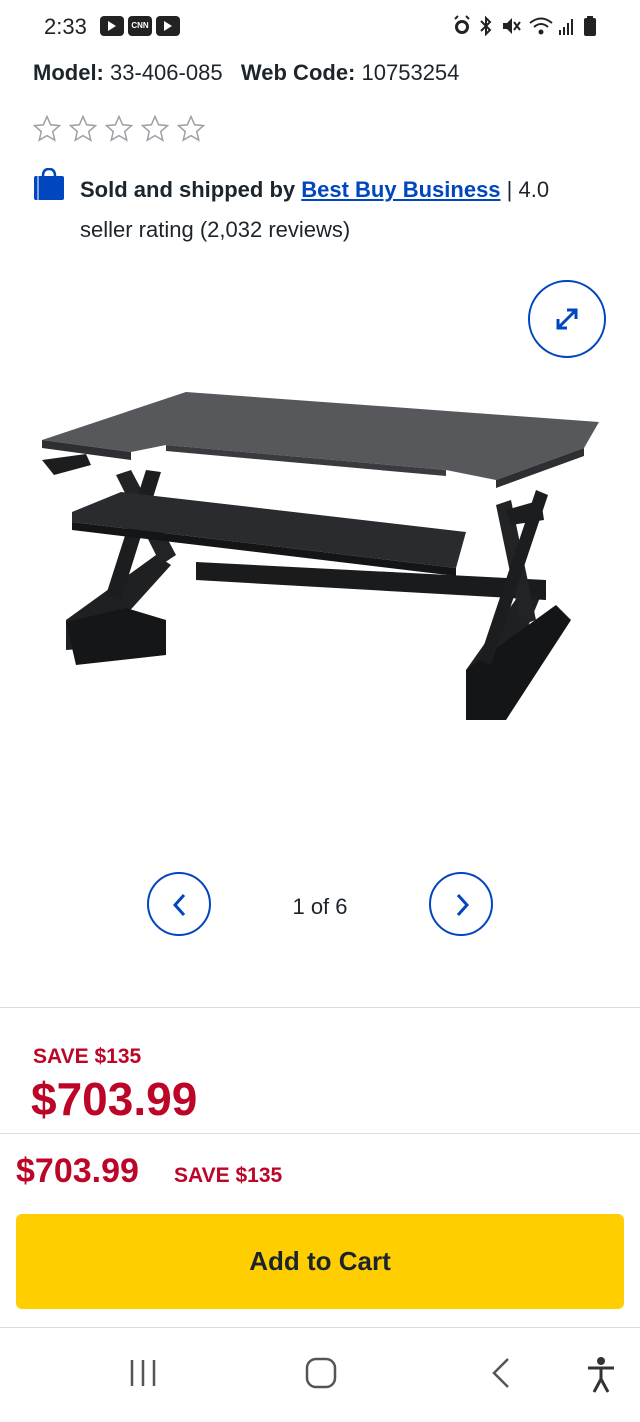  I want to click on webcode-label: Web Code:, so click(298, 72).